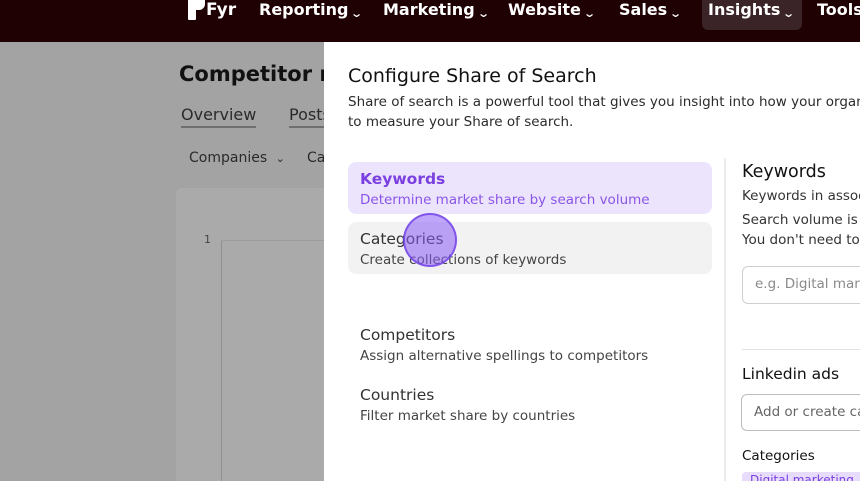 Image resolution: width=860 pixels, height=481 pixels. I want to click on option-subtitle: Filter market share by countries, so click(468, 416).